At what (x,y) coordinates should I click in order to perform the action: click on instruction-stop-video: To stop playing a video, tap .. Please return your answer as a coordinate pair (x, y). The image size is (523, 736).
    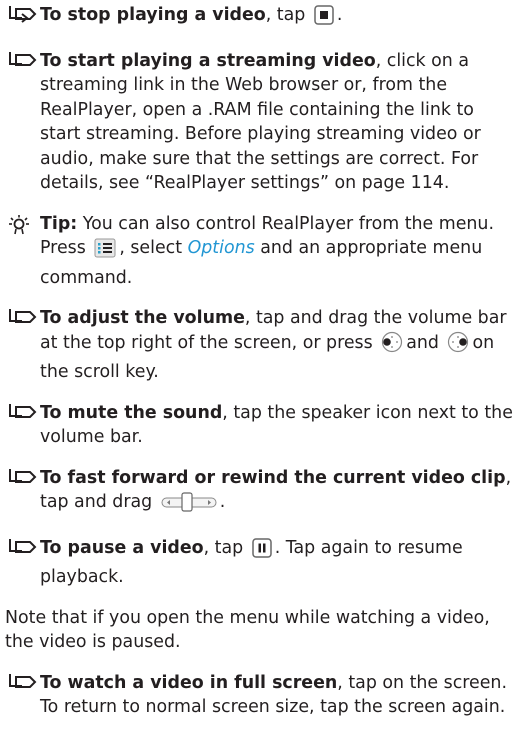
    Looking at the image, I should click on (261, 18).